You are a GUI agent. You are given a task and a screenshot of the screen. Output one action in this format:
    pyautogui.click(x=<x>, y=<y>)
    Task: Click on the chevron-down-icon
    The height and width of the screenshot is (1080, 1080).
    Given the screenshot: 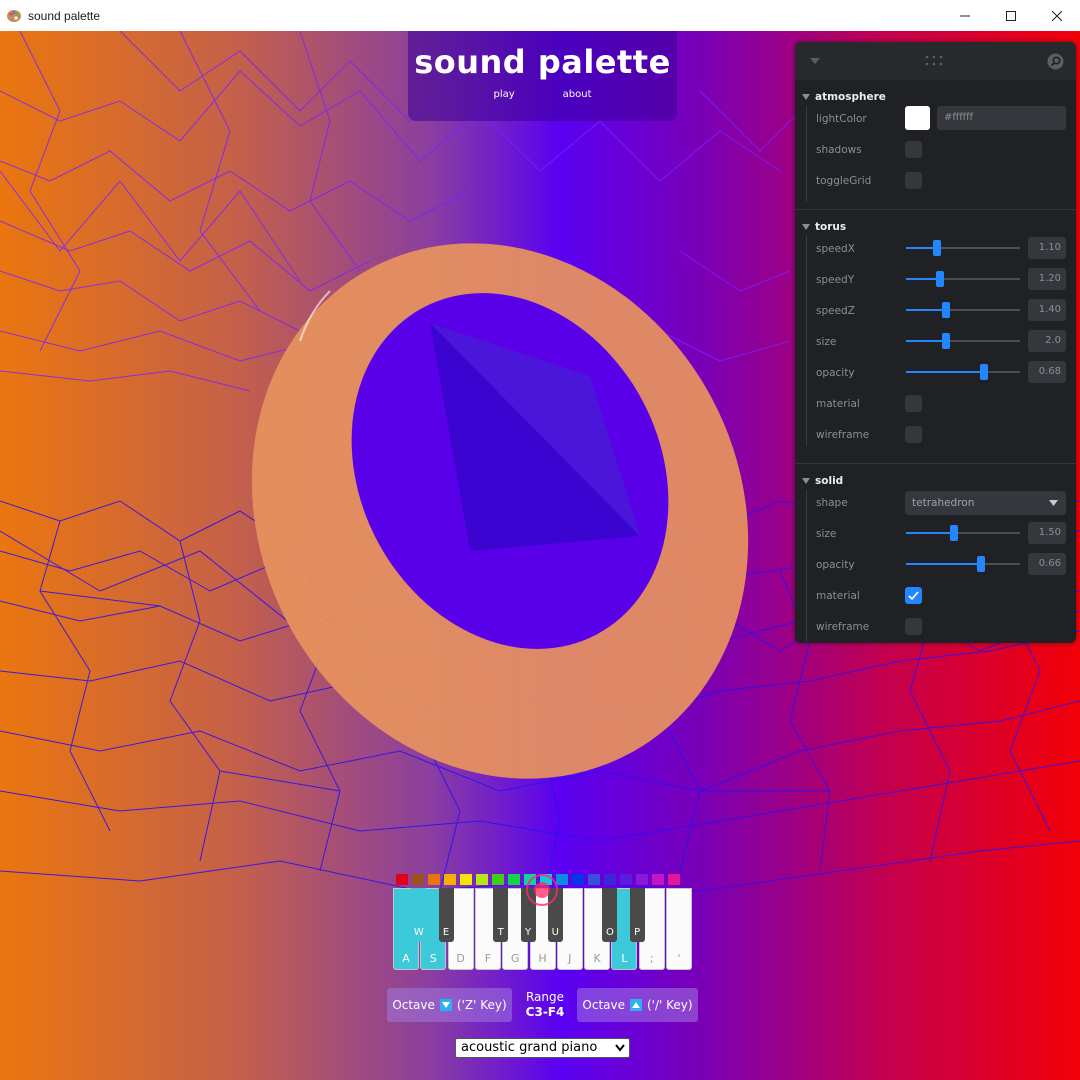 What is the action you would take?
    pyautogui.click(x=1053, y=503)
    